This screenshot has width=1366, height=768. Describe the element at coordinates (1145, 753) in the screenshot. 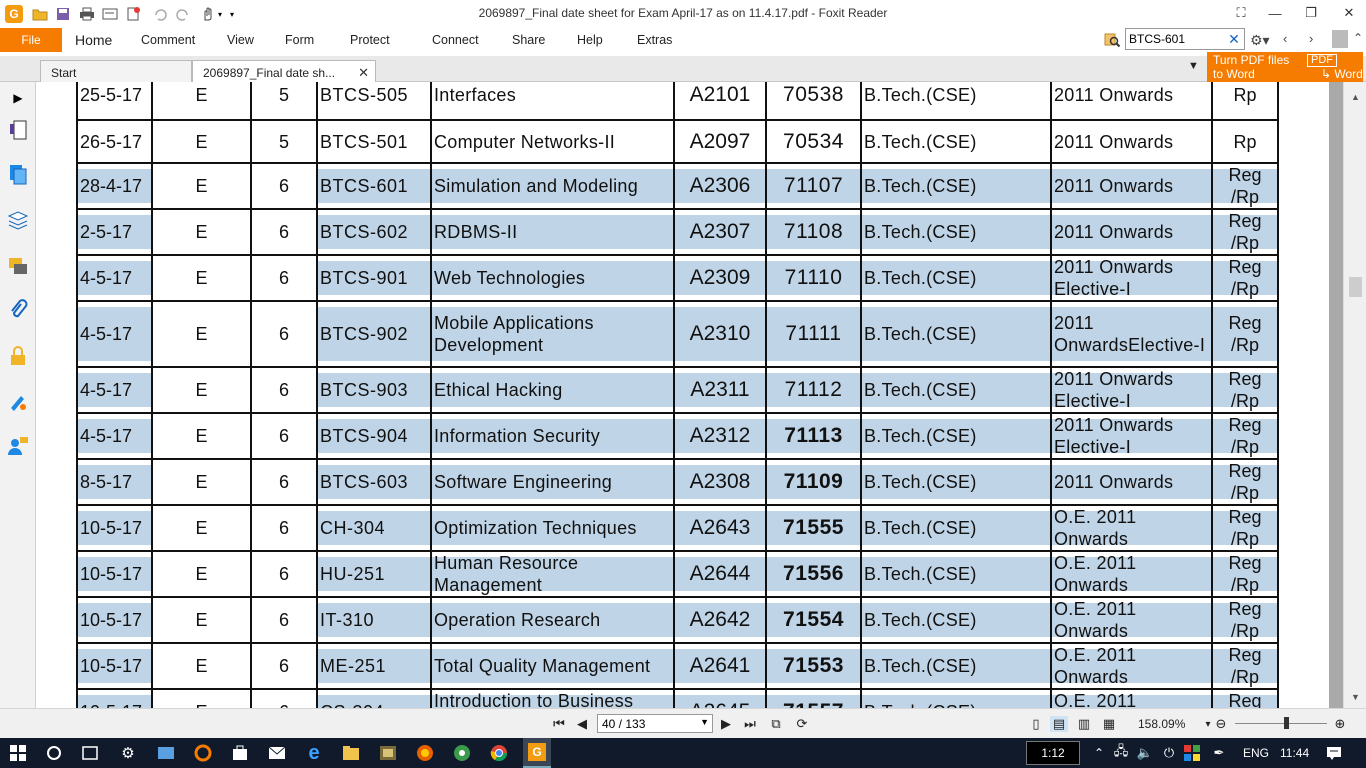

I see `volume-icon: 🔈` at that location.